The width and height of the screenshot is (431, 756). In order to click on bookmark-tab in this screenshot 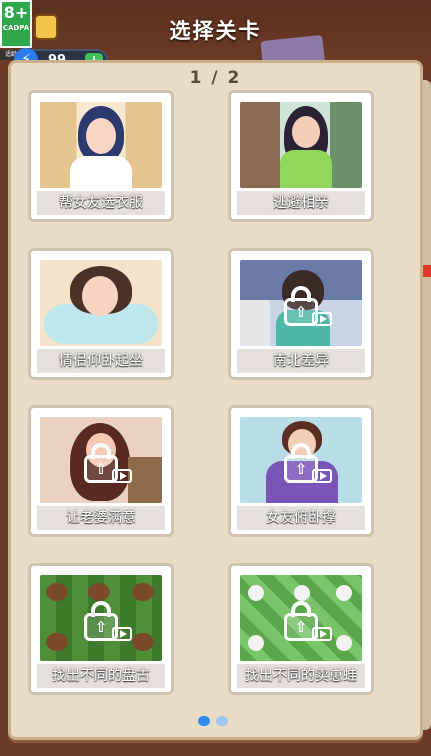, I will do `click(427, 271)`.